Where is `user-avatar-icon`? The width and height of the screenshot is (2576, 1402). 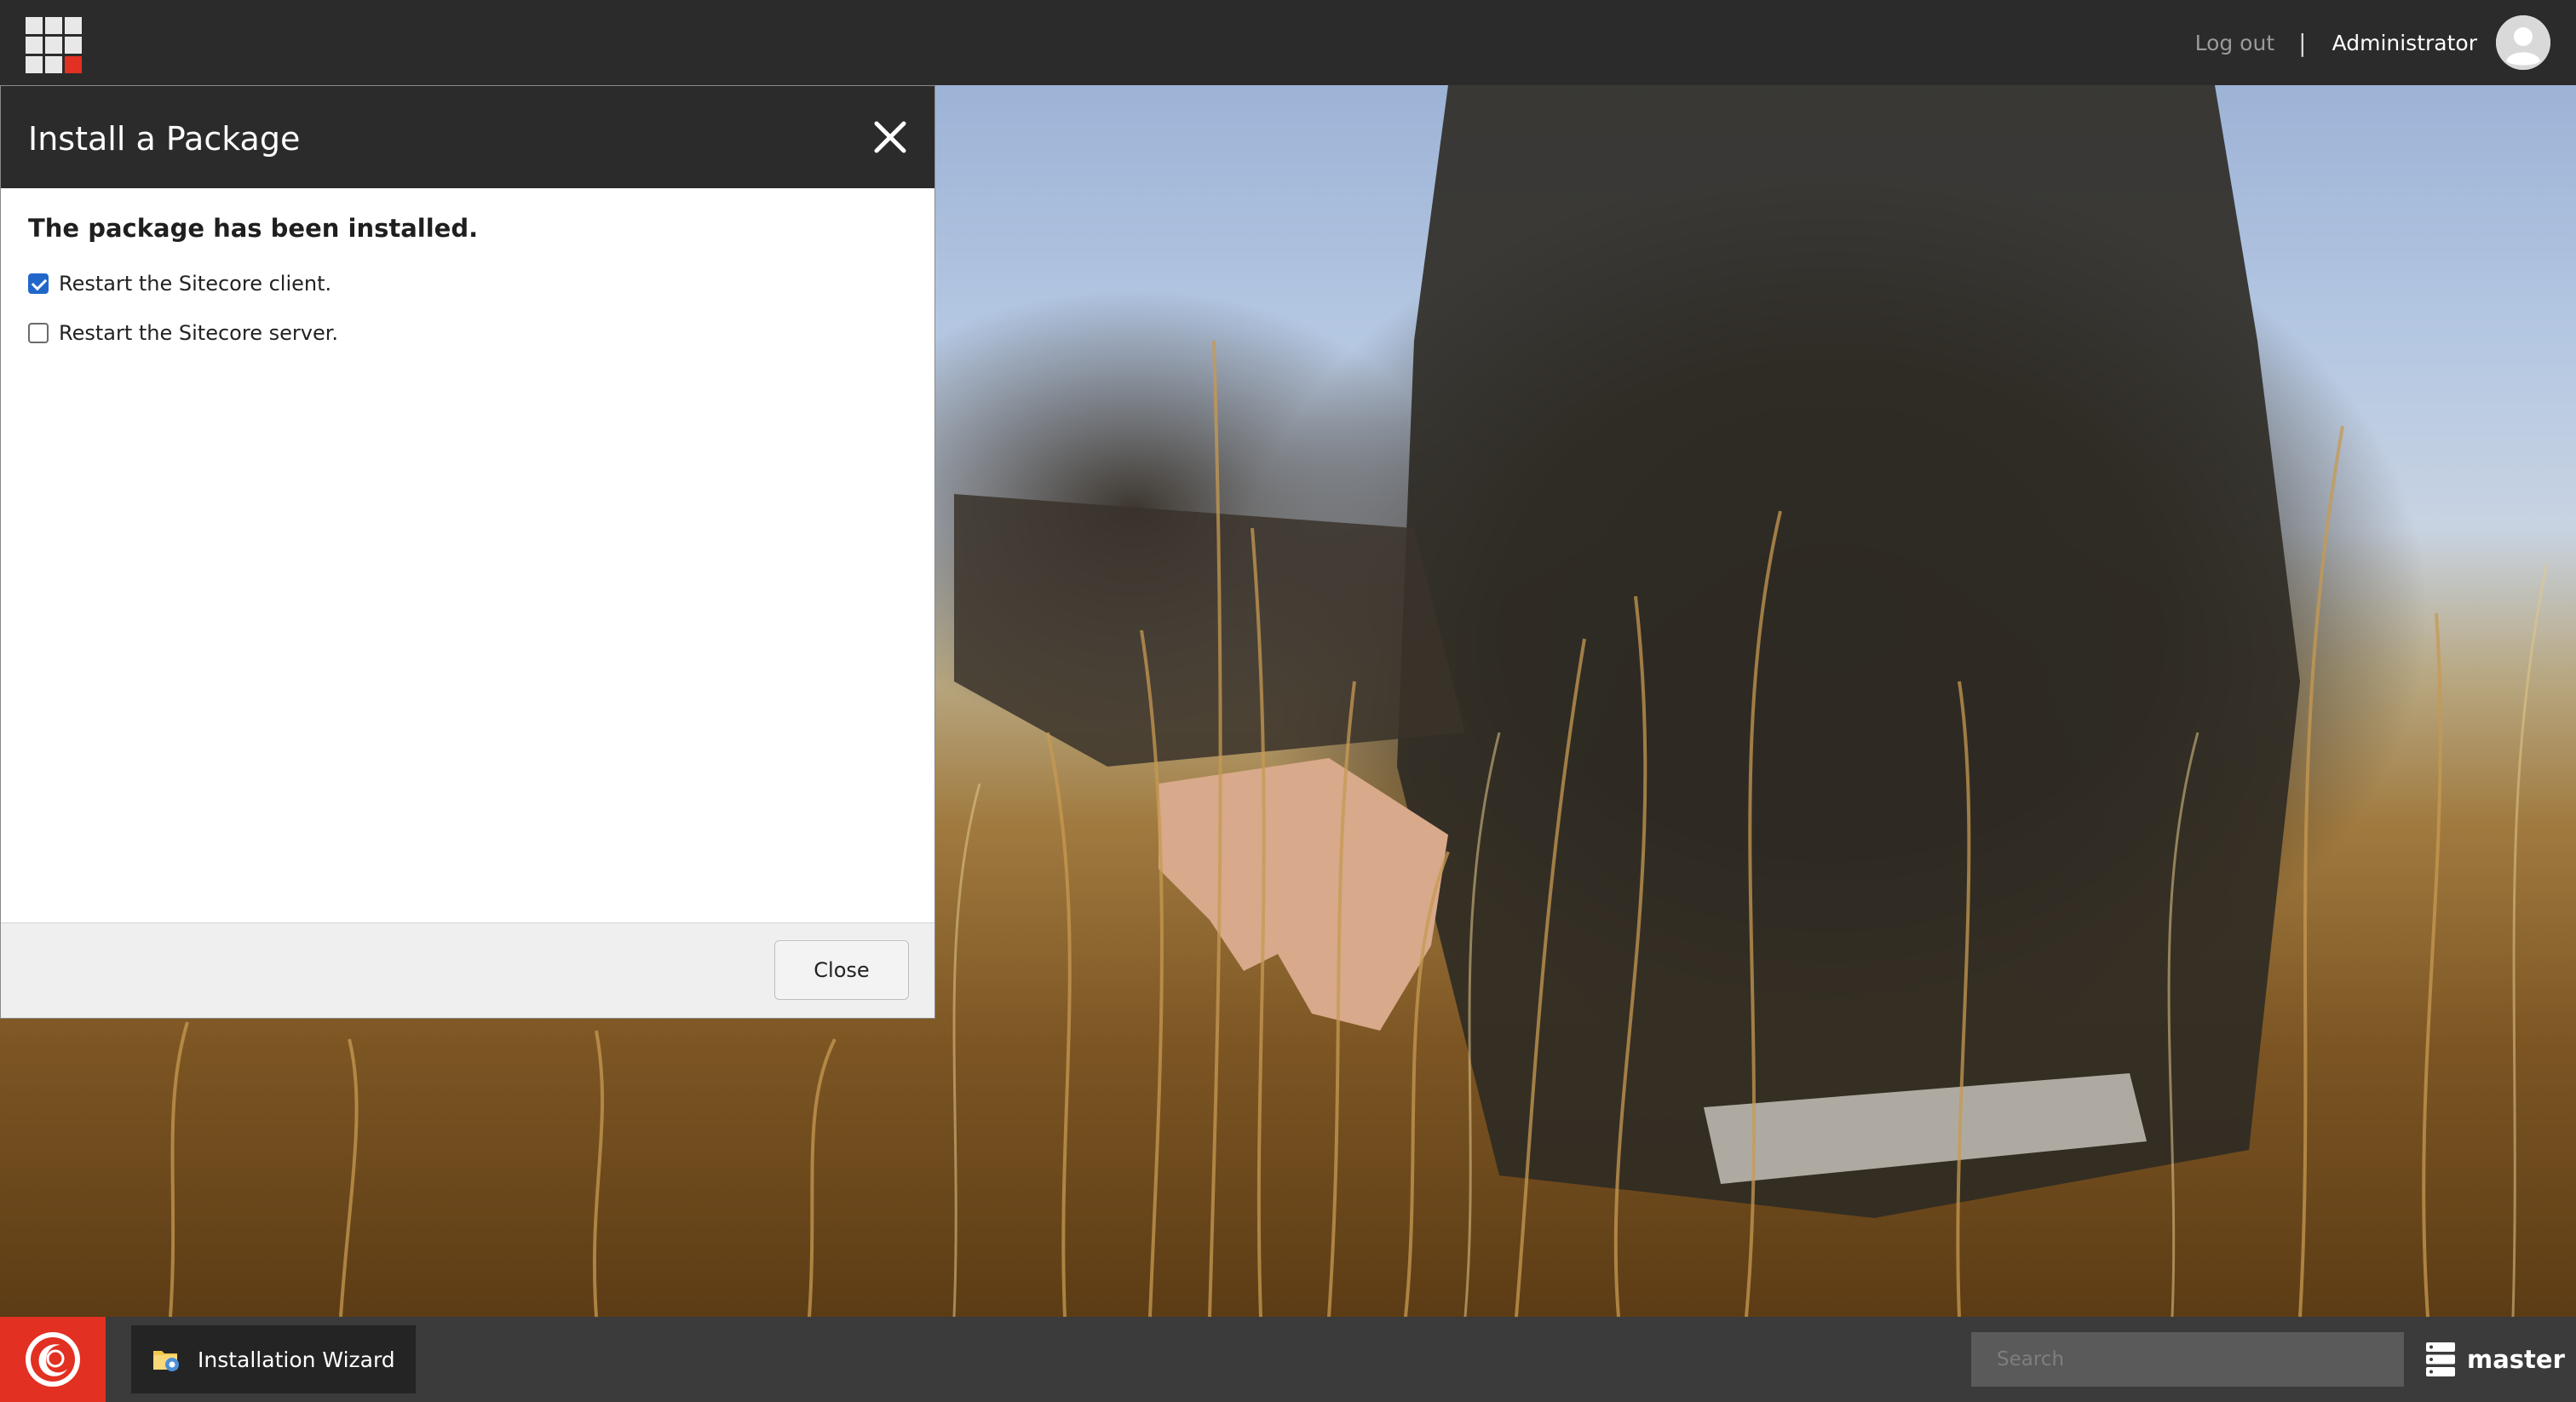 user-avatar-icon is located at coordinates (2523, 42).